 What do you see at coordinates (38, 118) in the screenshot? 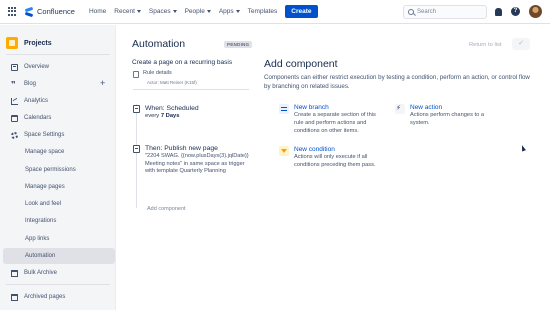
I see `sidebar-item-label: Calendars` at bounding box center [38, 118].